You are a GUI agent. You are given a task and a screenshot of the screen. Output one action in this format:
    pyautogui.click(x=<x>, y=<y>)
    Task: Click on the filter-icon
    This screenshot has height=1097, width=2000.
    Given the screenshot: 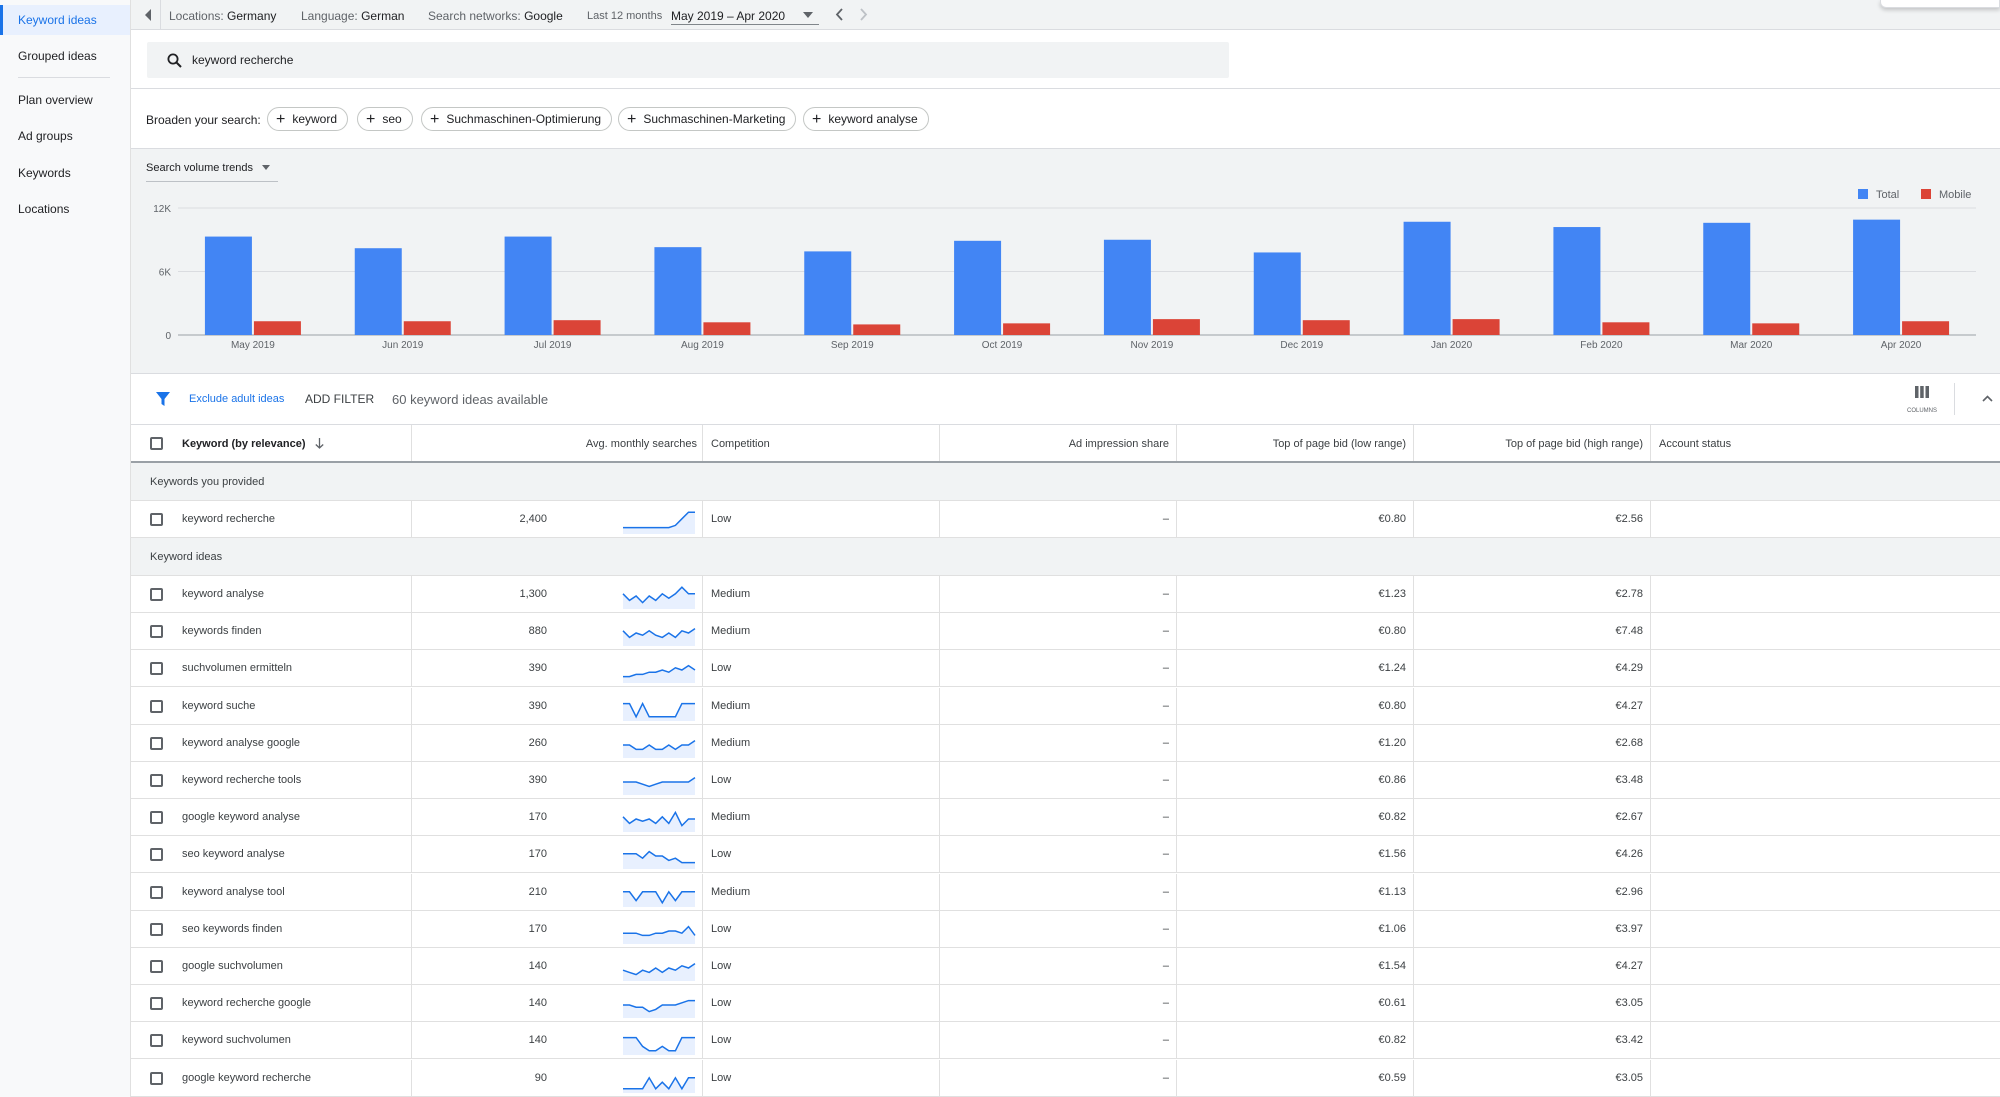 What is the action you would take?
    pyautogui.click(x=163, y=399)
    